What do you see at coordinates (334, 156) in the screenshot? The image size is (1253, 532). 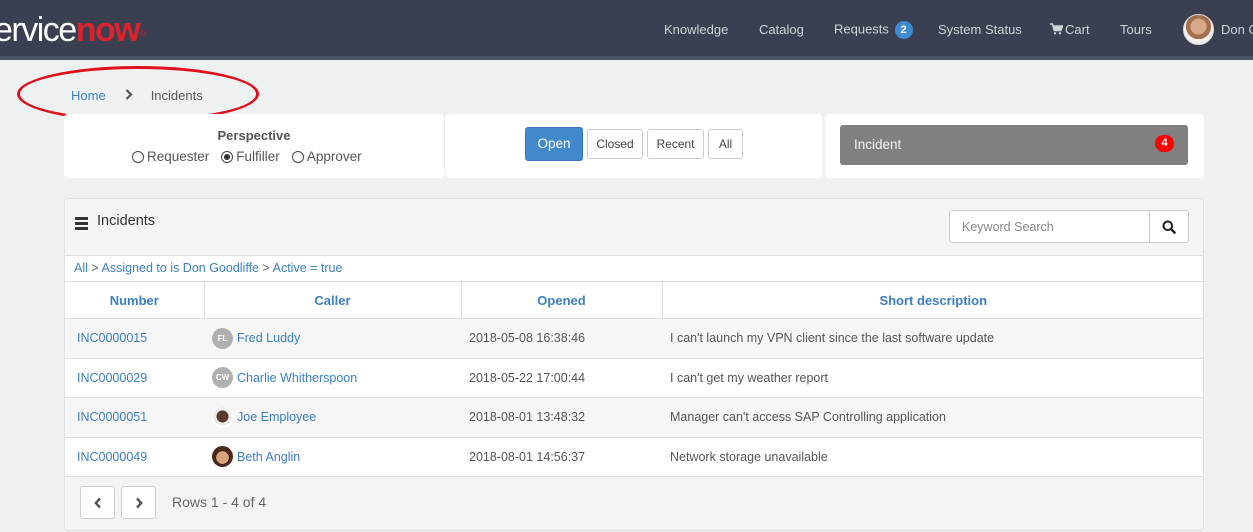 I see `radio-label: Approver` at bounding box center [334, 156].